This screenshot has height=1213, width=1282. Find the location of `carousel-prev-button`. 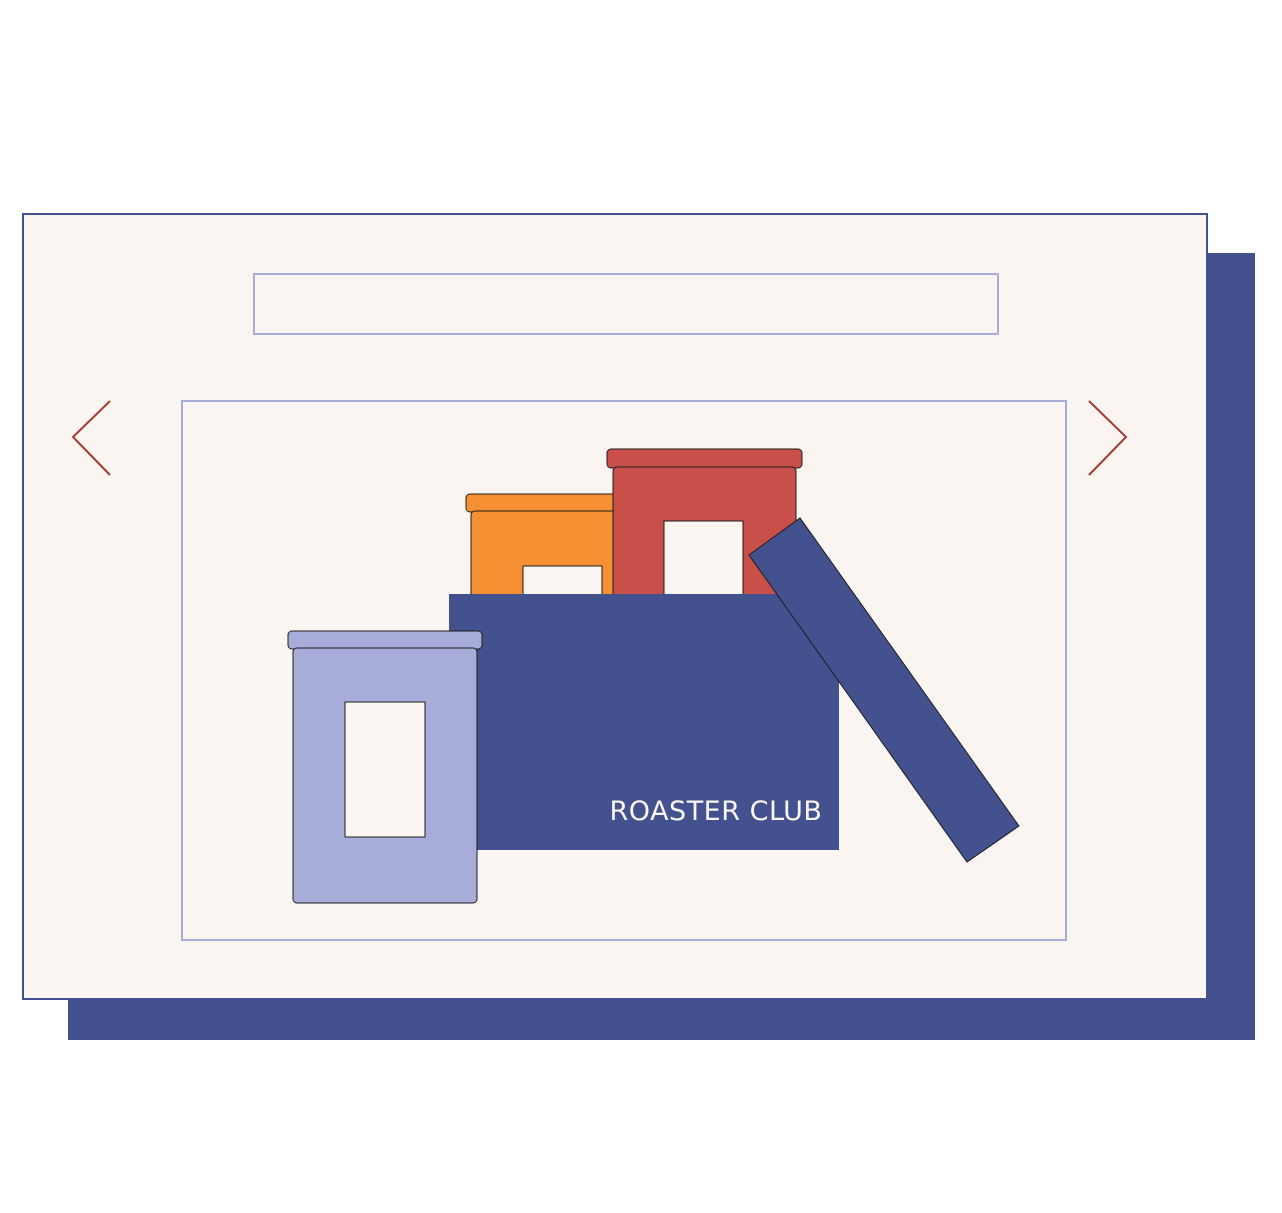

carousel-prev-button is located at coordinates (95, 439).